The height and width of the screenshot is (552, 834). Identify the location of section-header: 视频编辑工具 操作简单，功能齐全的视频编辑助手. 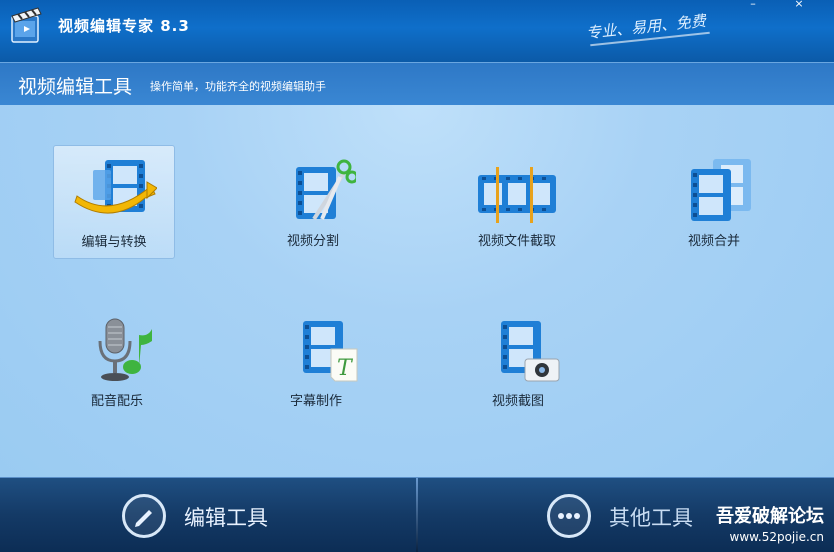
(417, 84).